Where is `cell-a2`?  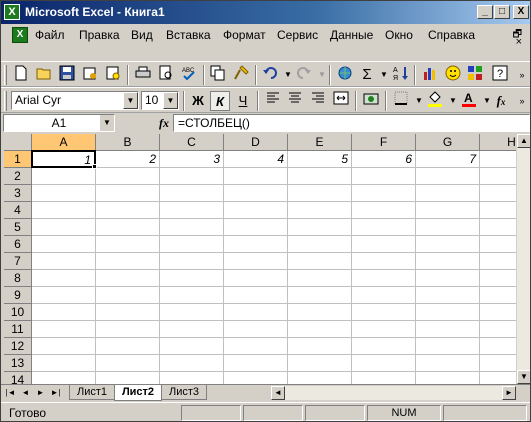 cell-a2 is located at coordinates (64, 176).